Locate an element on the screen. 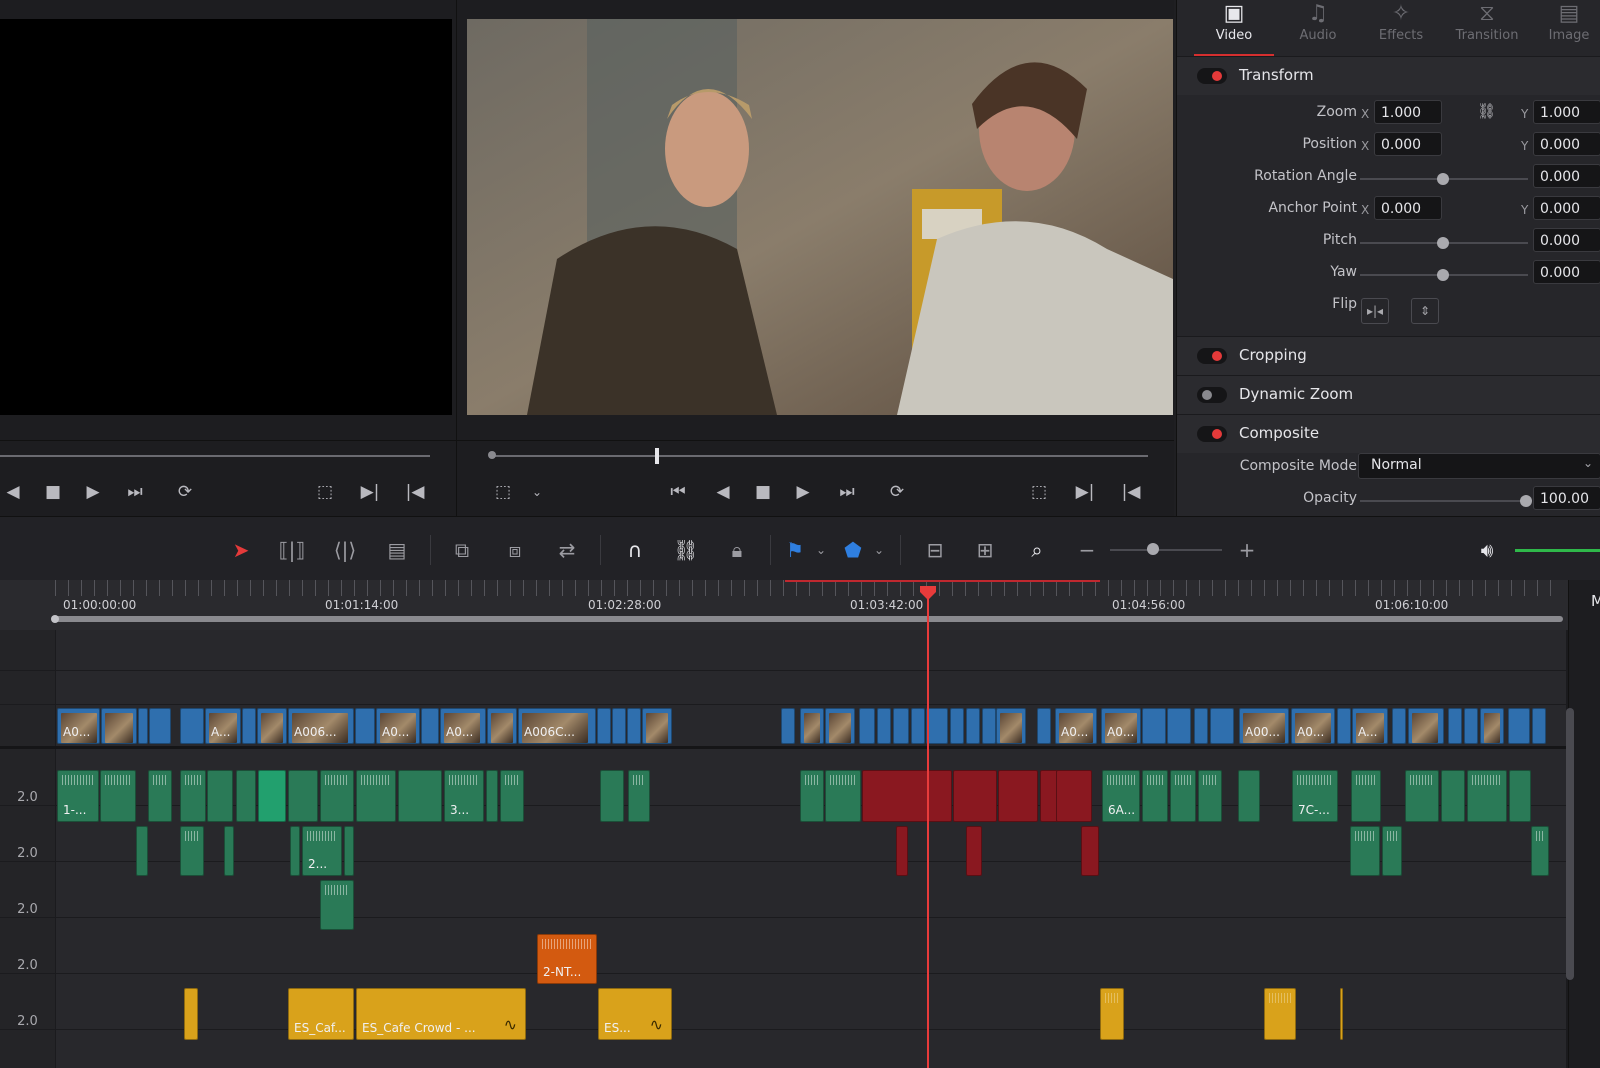 The height and width of the screenshot is (1068, 1600). selection-mode-icon: ➤ is located at coordinates (241, 550).